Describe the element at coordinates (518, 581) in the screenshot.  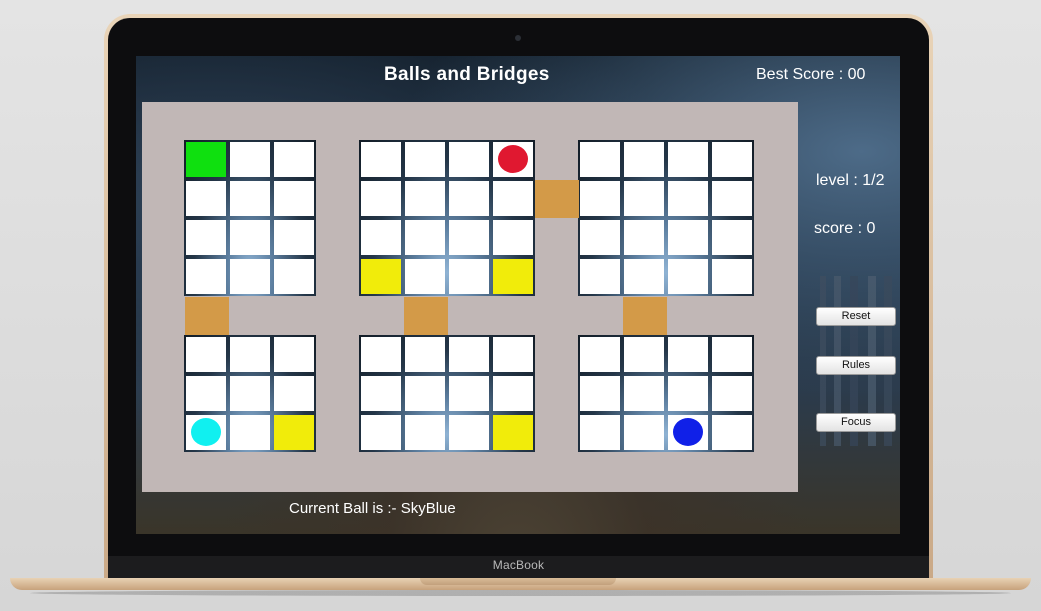
I see `laptop-notch` at that location.